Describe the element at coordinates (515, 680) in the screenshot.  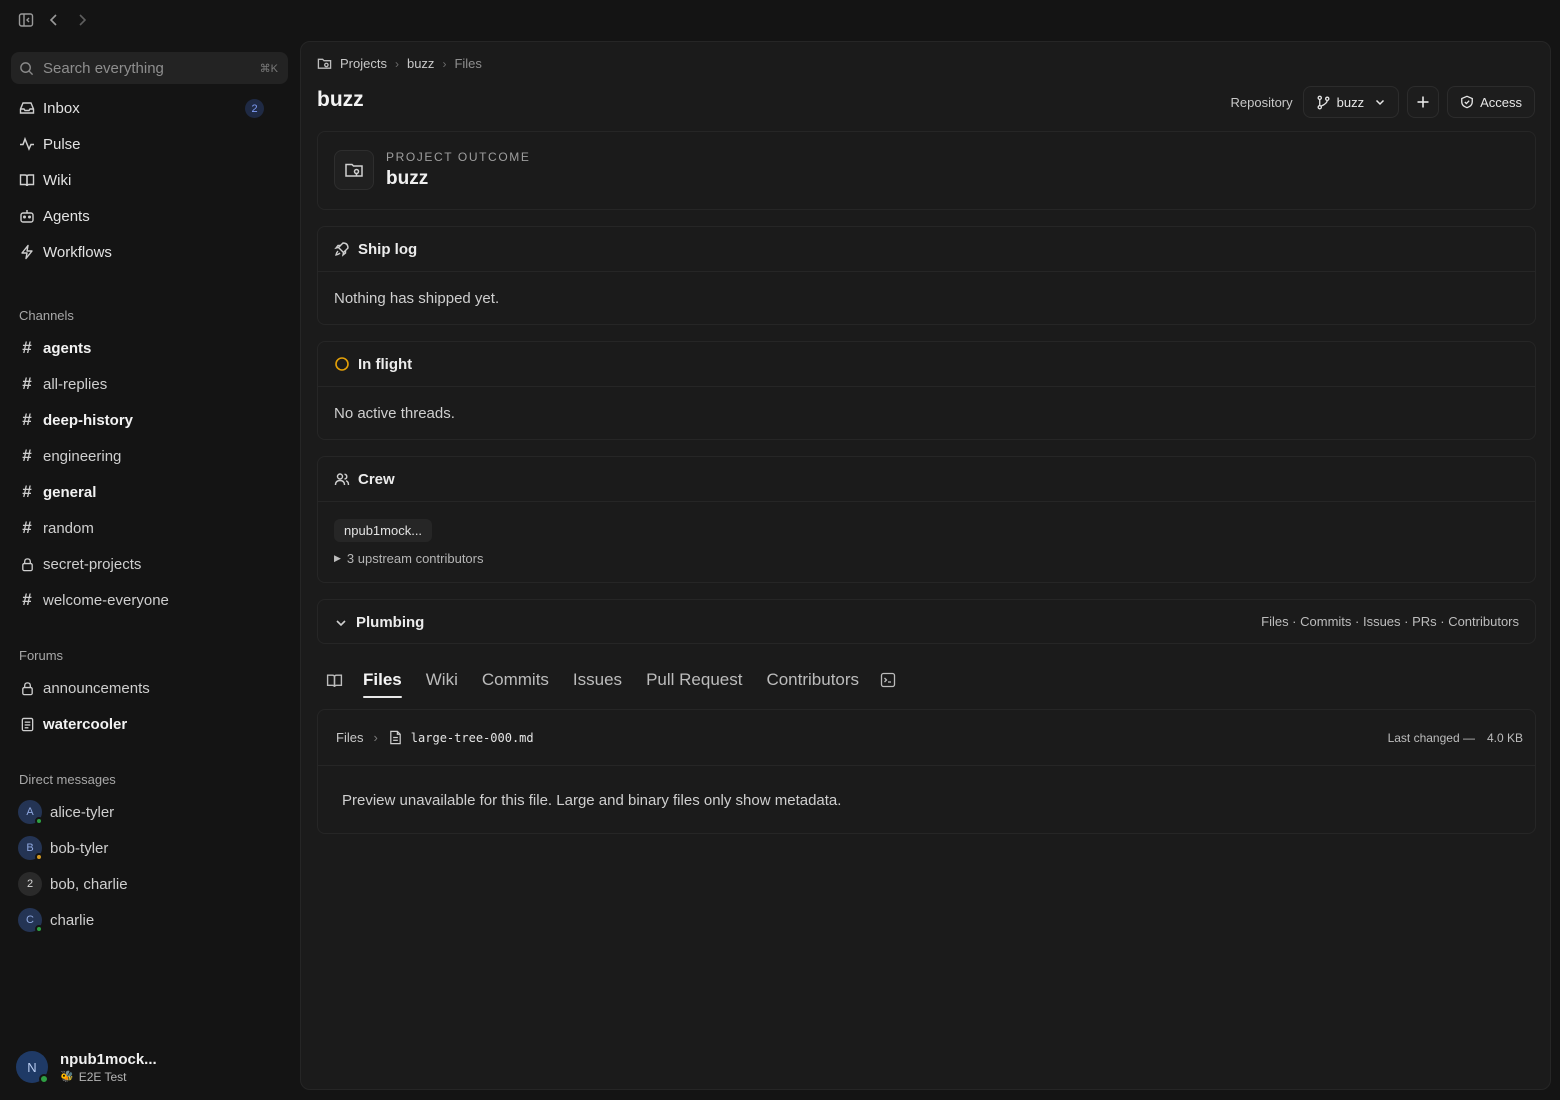
I see `tab-commits: Commits` at that location.